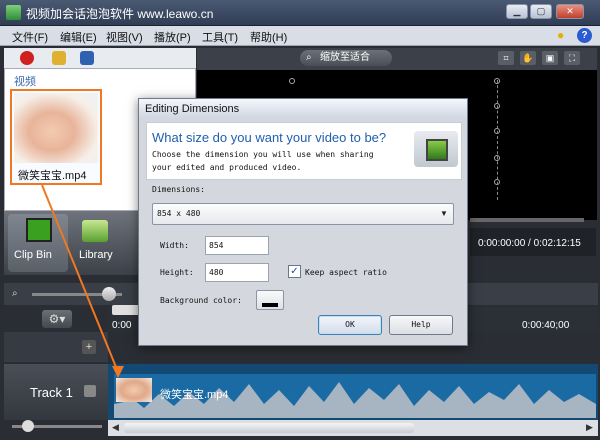  What do you see at coordinates (59, 58) in the screenshot?
I see `import-folder-icon` at bounding box center [59, 58].